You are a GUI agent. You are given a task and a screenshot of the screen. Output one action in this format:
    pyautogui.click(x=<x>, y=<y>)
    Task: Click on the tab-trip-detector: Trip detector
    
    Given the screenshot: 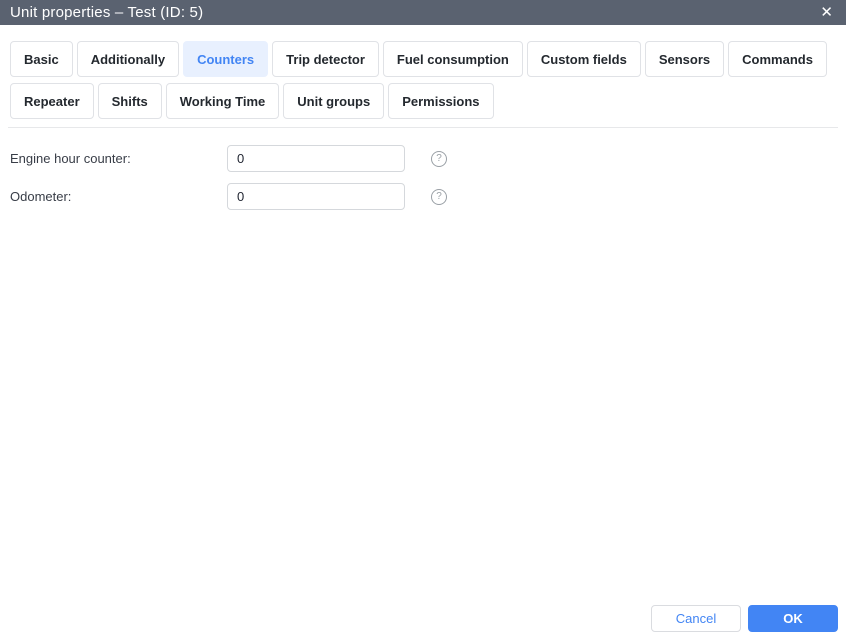 What is the action you would take?
    pyautogui.click(x=325, y=59)
    